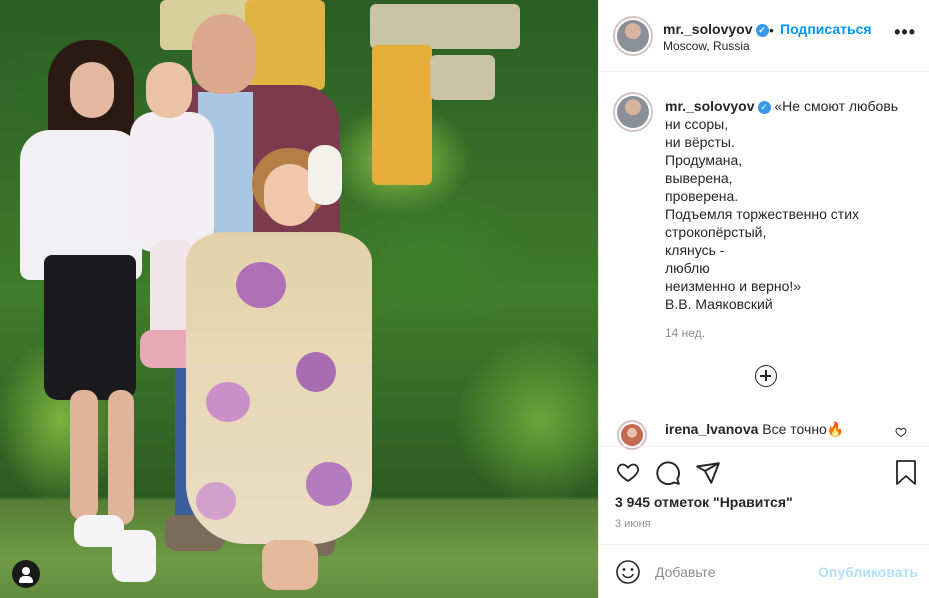 This screenshot has width=929, height=598. I want to click on author-username-link: mr._solovyov ✓, so click(716, 29).